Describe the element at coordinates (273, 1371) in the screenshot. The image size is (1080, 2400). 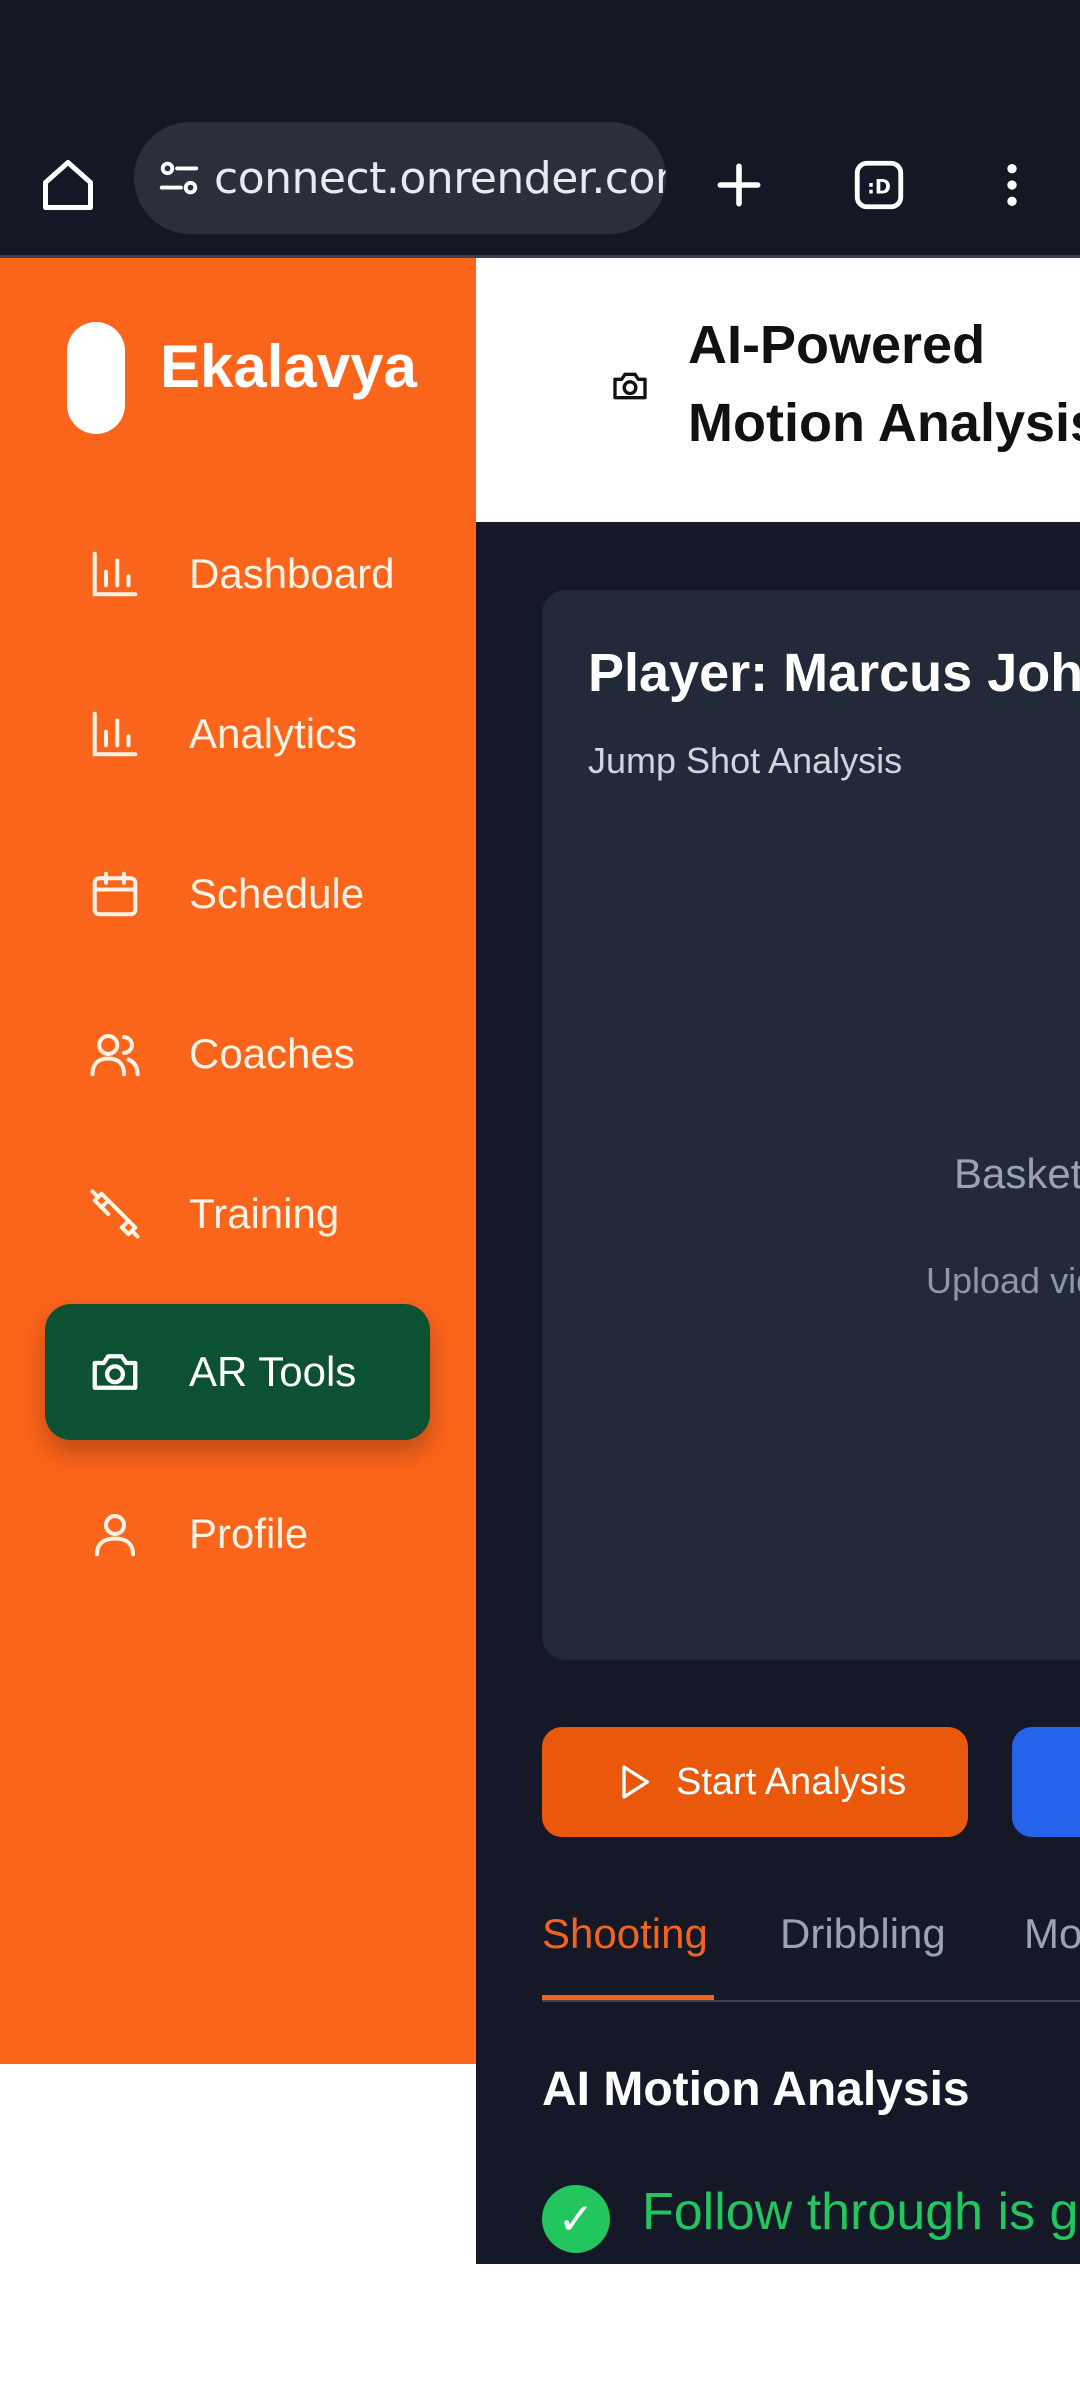
I see `sidebar-item-label: AR Tools` at that location.